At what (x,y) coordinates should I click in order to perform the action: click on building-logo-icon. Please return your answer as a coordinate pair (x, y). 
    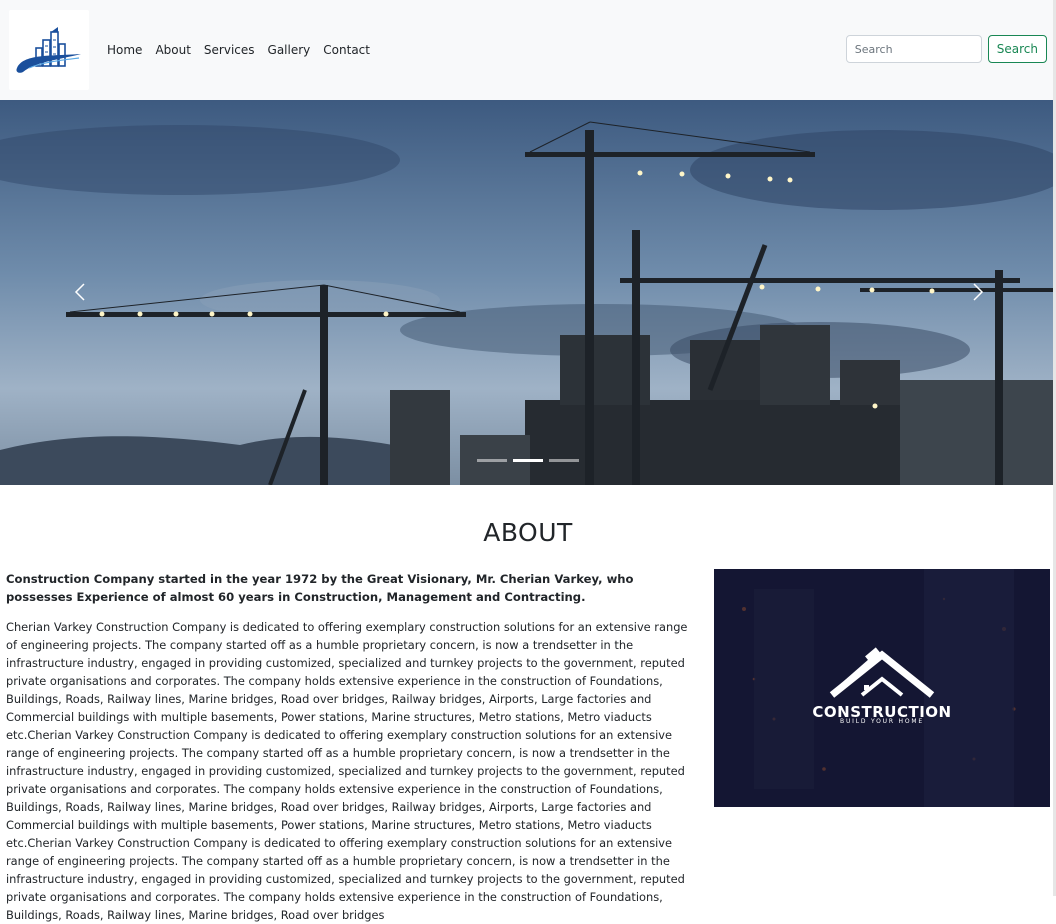
    Looking at the image, I should click on (49, 50).